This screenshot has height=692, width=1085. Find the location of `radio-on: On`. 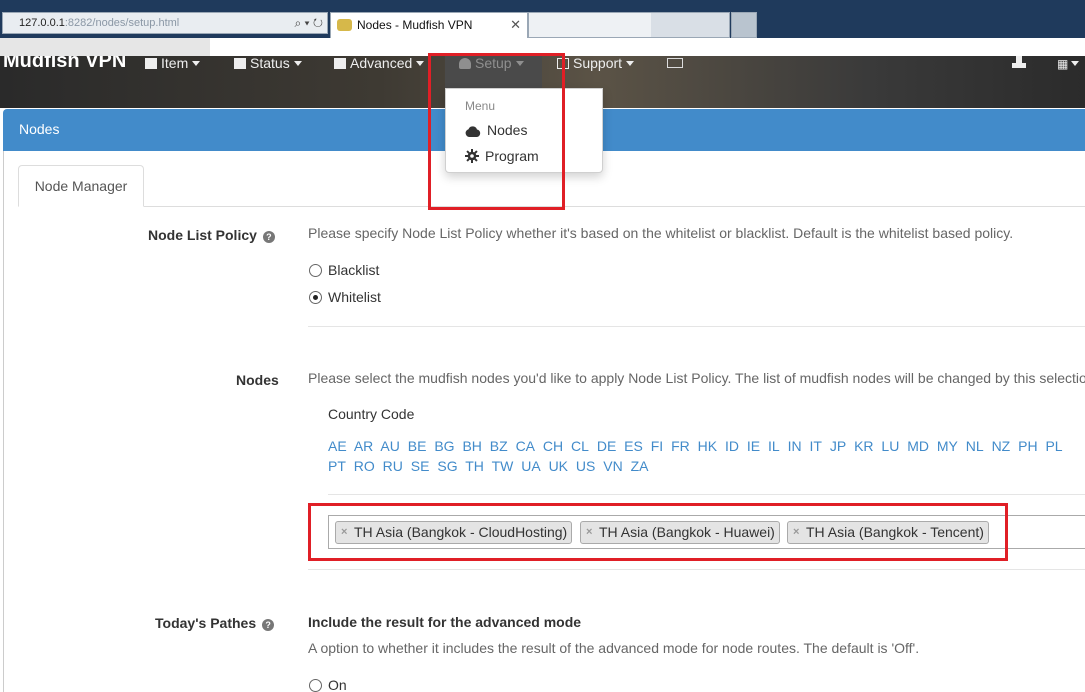

radio-on: On is located at coordinates (328, 684).